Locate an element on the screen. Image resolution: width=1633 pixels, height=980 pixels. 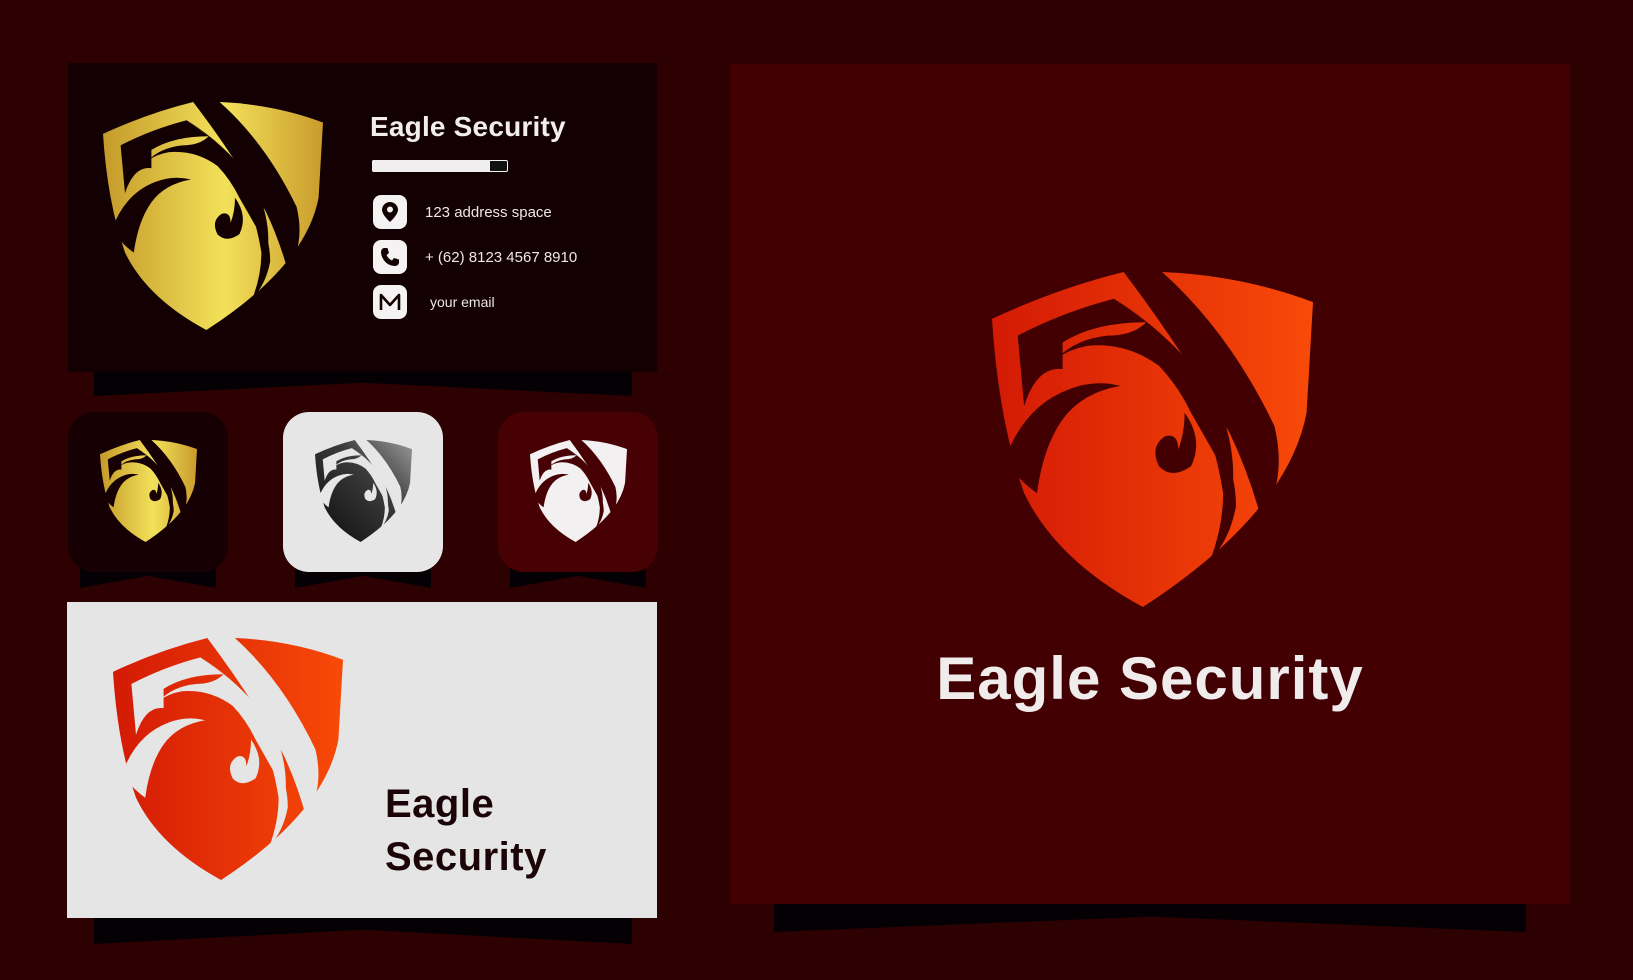
light-card-title: Eagle Security is located at coordinates (466, 831).